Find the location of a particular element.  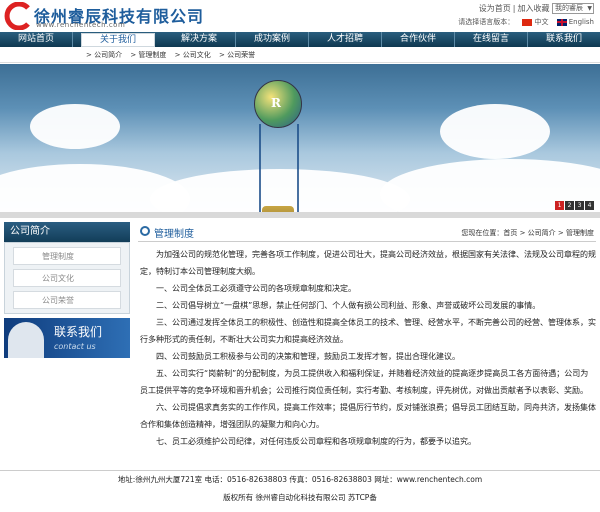

company-url: www.renchentech.com is located at coordinates (81, 25).